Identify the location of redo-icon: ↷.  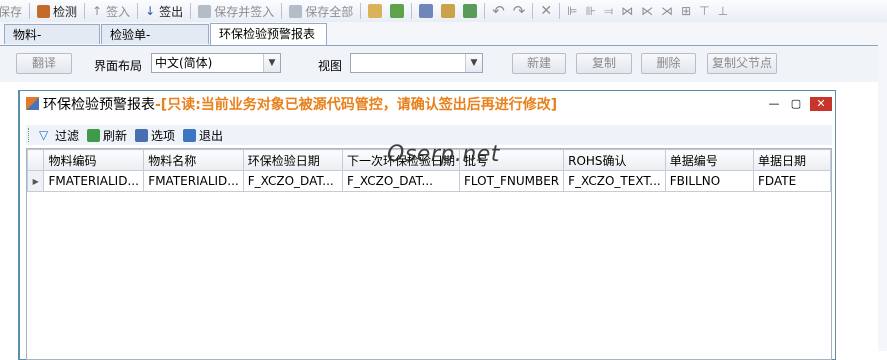
(519, 11).